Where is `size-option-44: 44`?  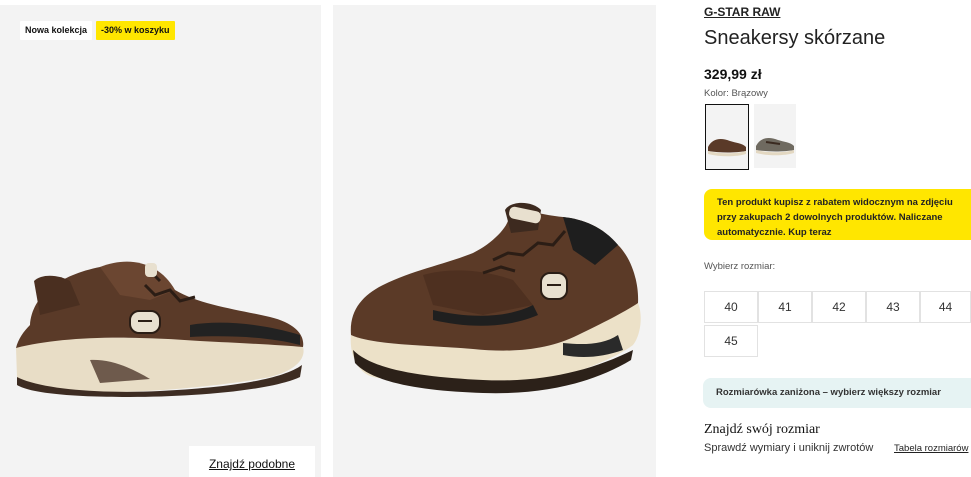
size-option-44: 44 is located at coordinates (945, 307).